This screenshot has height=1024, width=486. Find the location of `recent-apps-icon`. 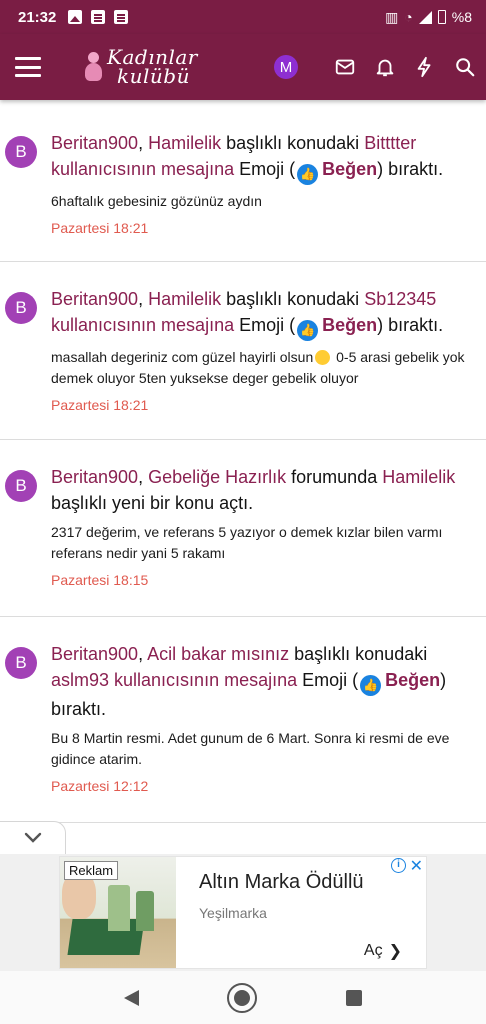

recent-apps-icon is located at coordinates (353, 997).